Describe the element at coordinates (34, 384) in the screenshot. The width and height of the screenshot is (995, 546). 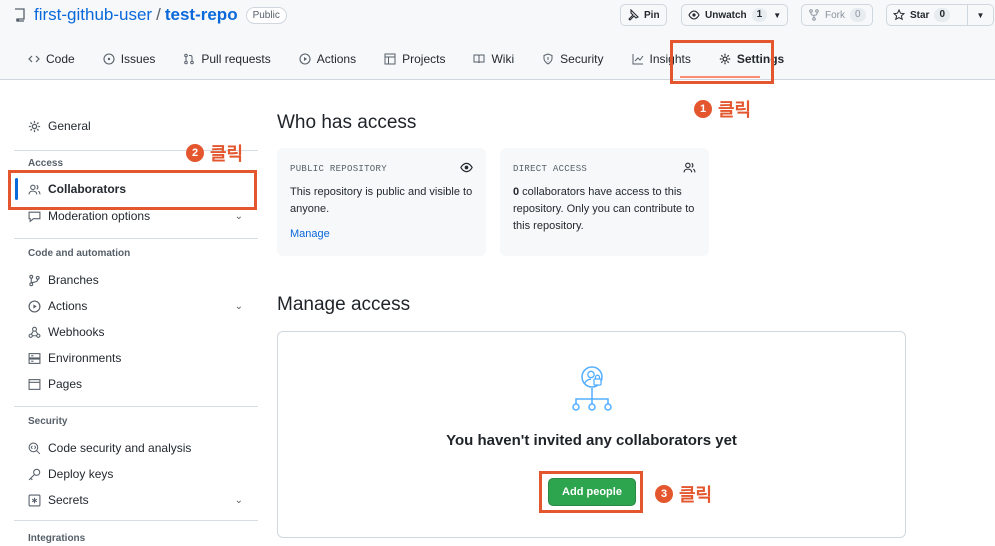
I see `browser-icon` at that location.